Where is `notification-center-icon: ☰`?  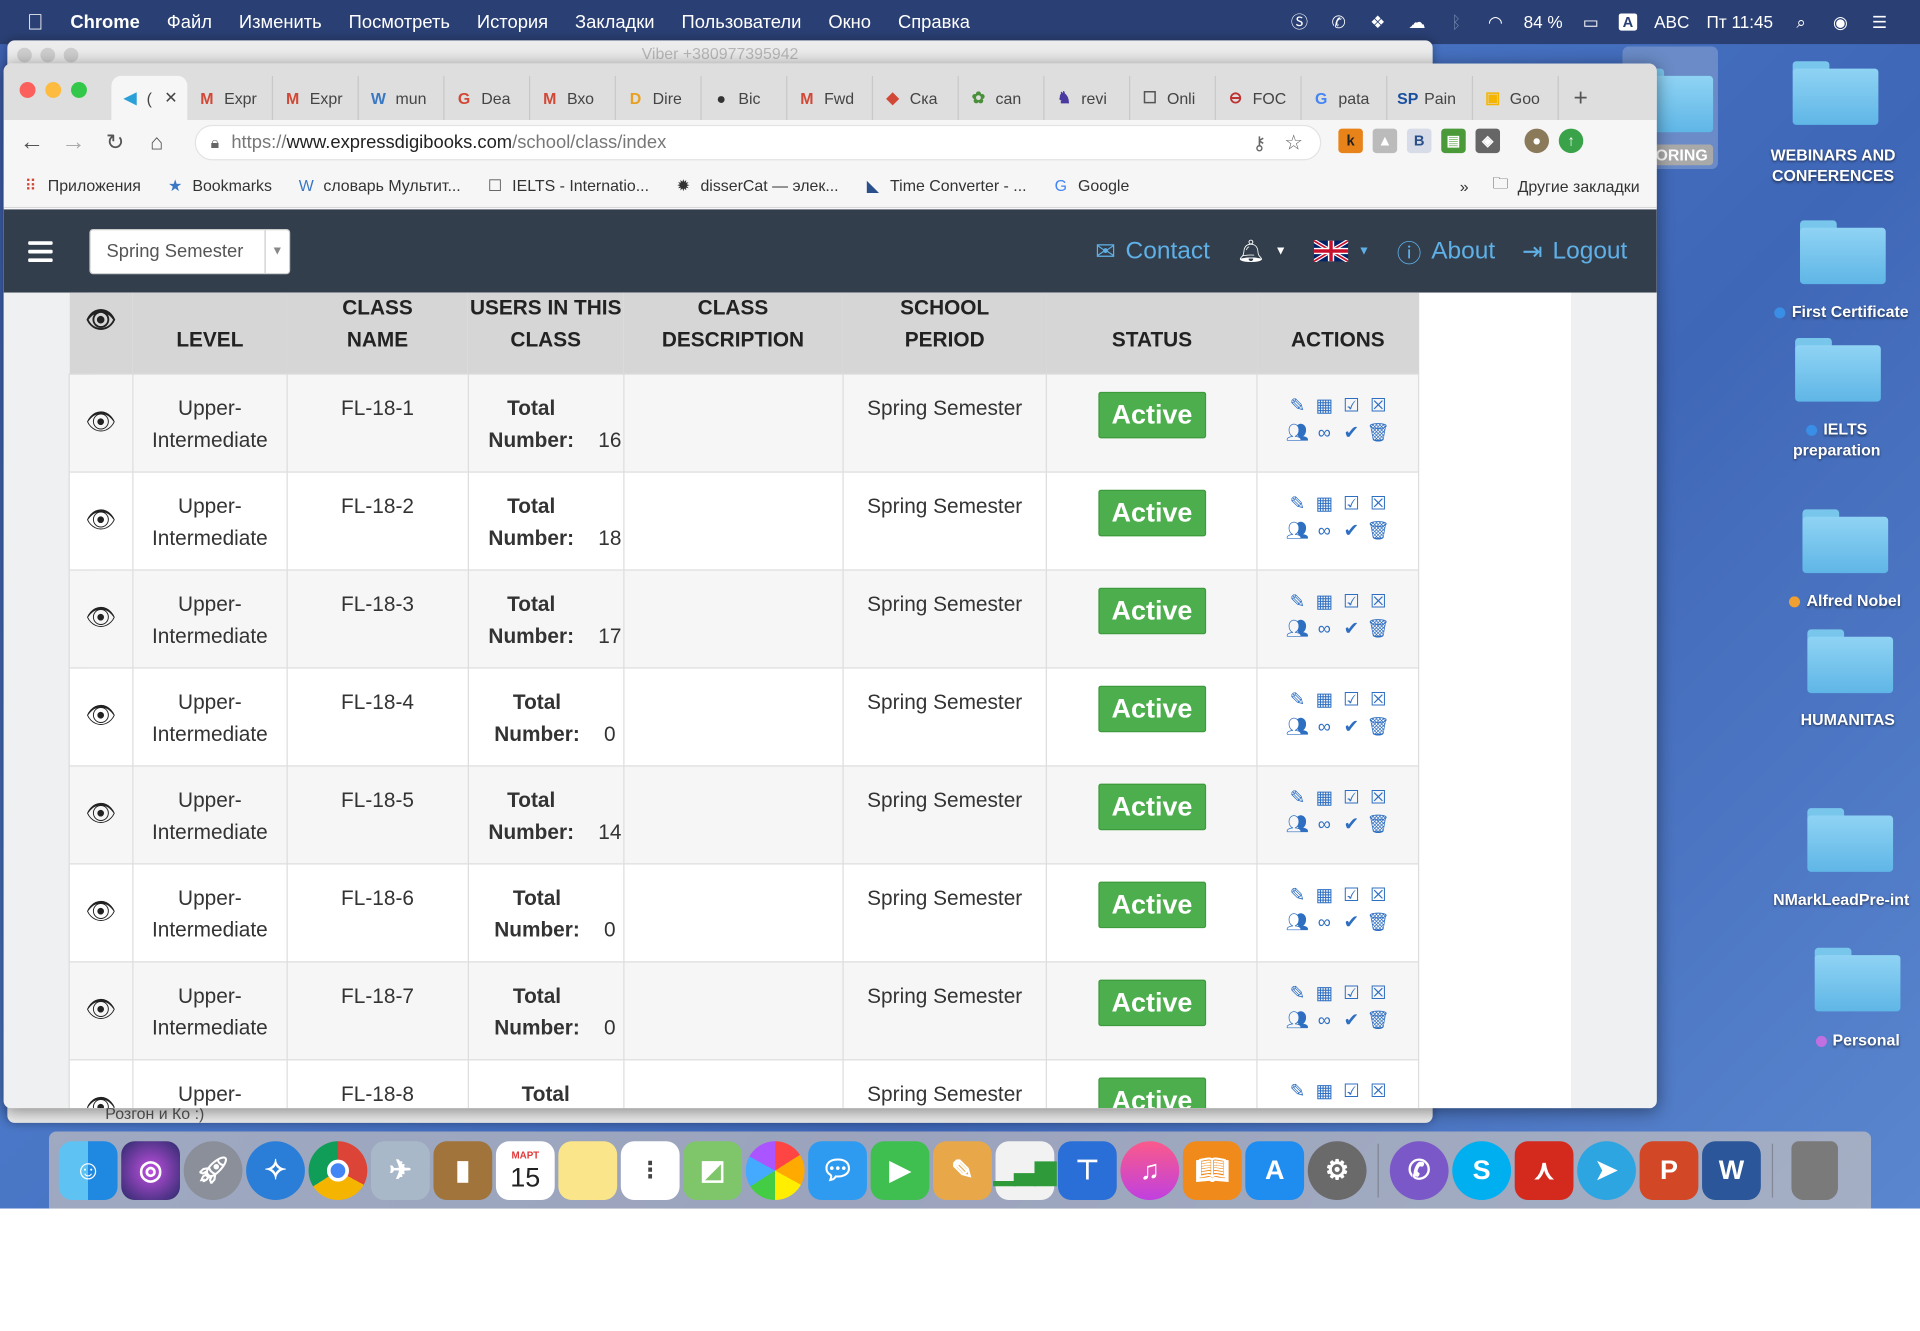 notification-center-icon: ☰ is located at coordinates (1880, 22).